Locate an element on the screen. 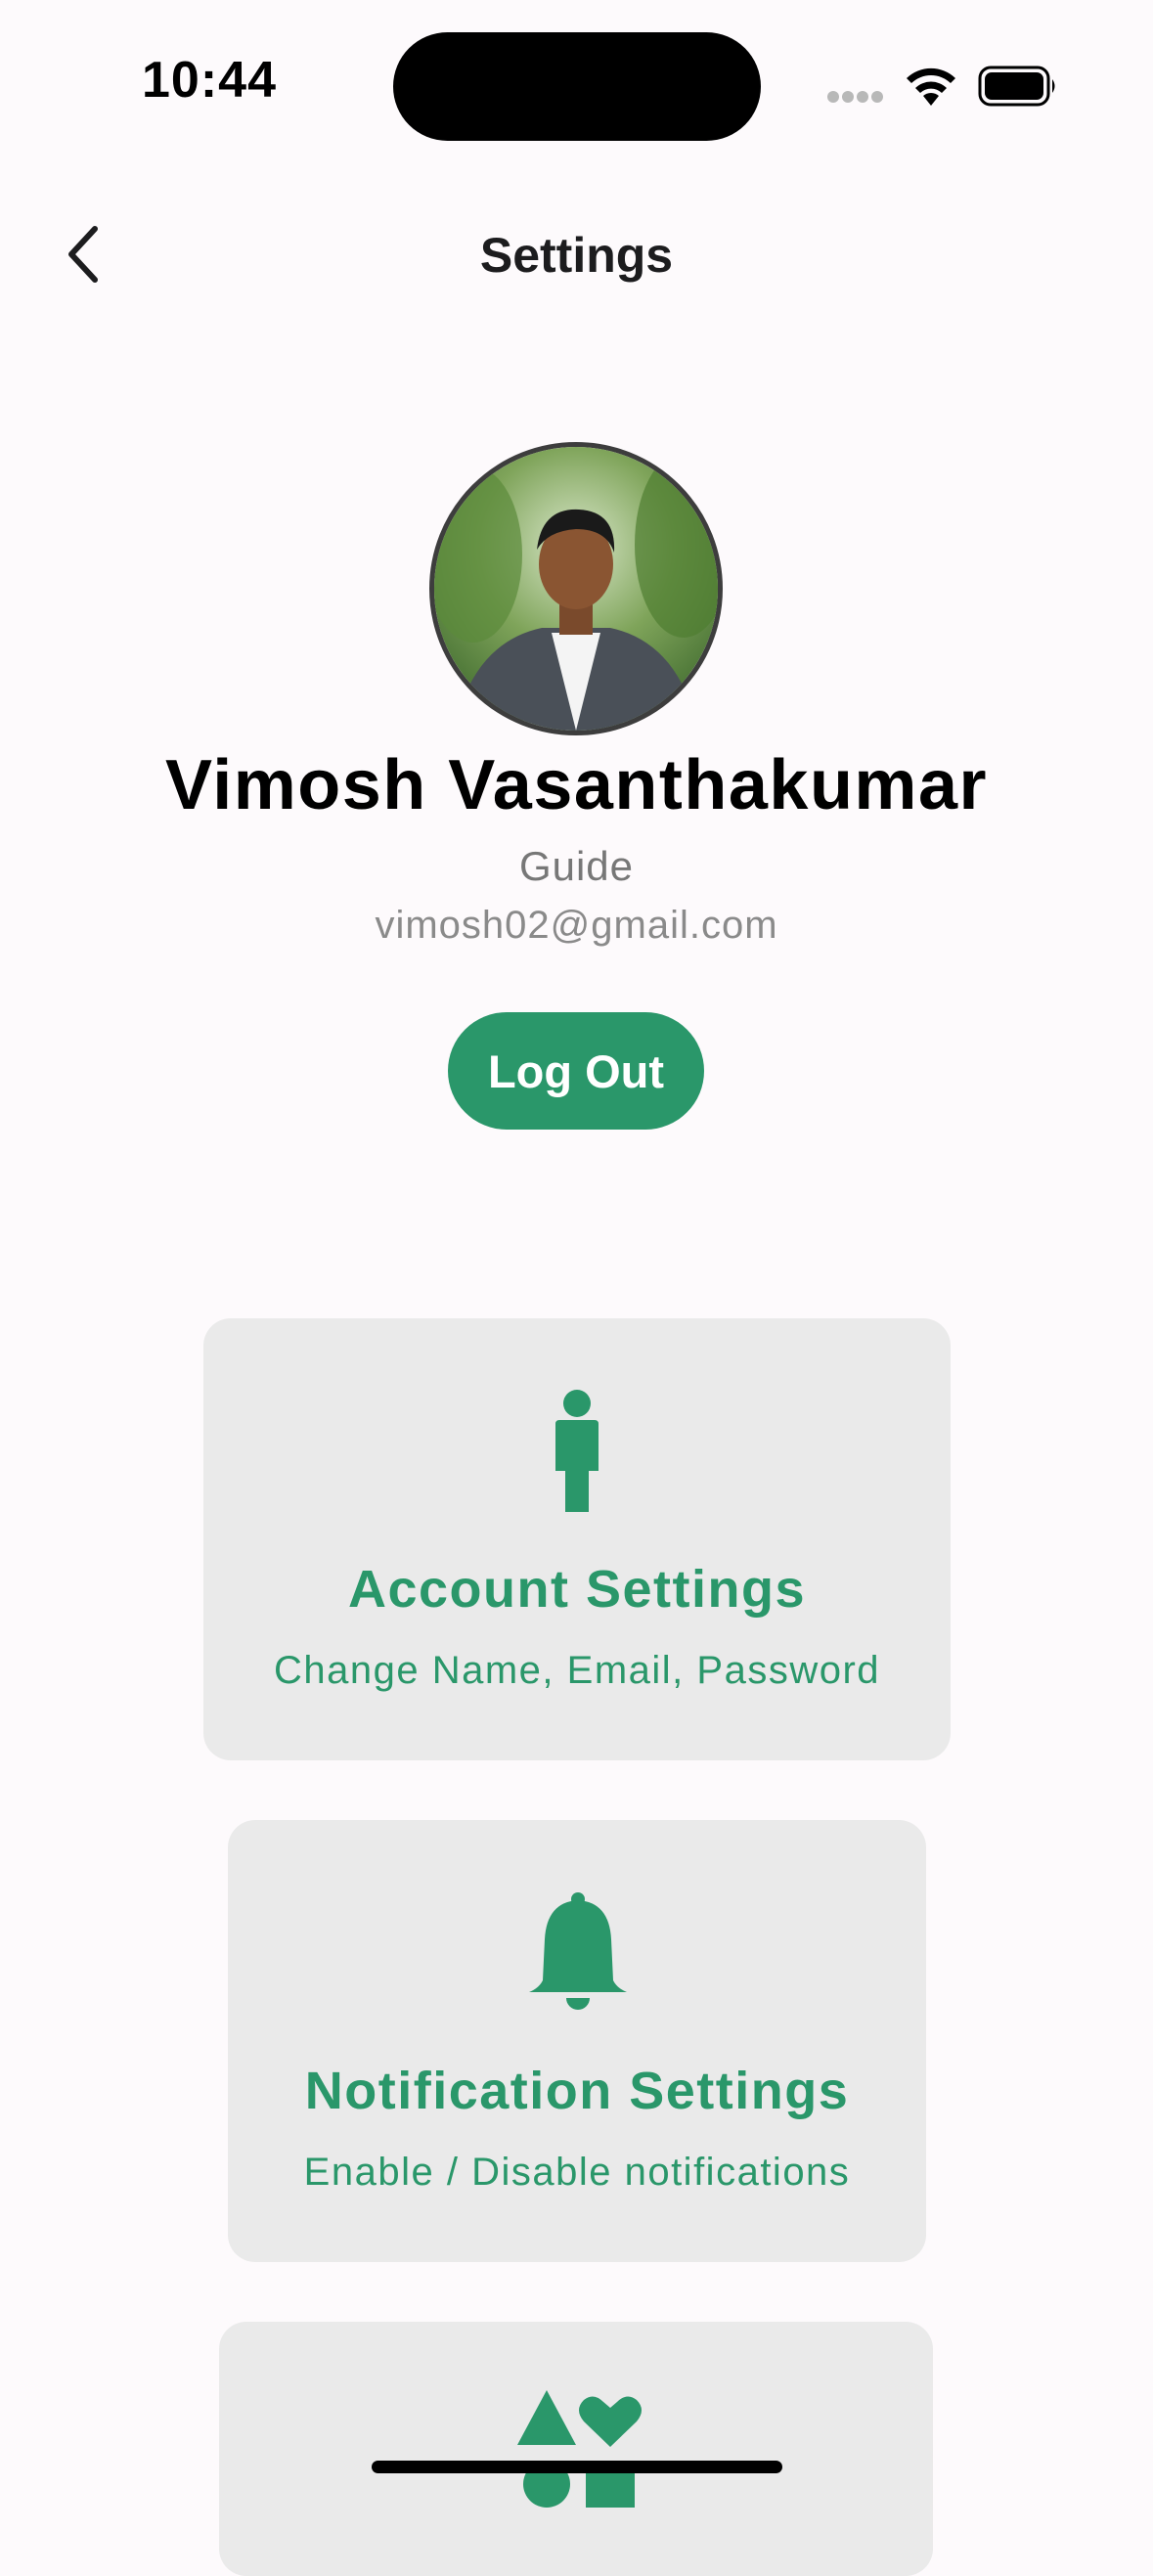  card-title: Account Settings is located at coordinates (577, 1589).